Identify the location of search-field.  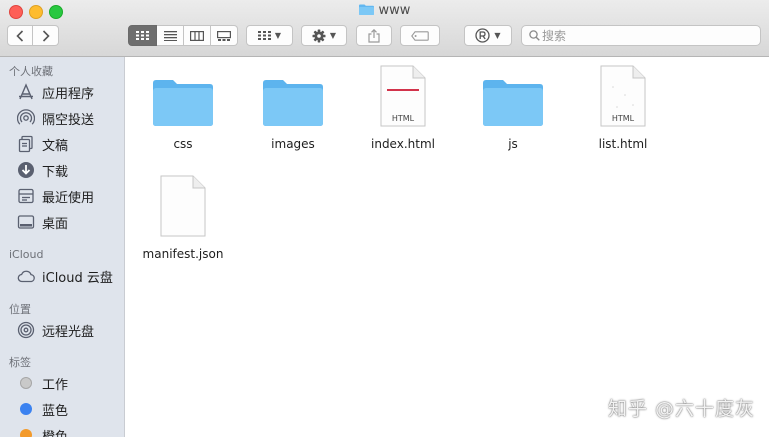
(641, 35).